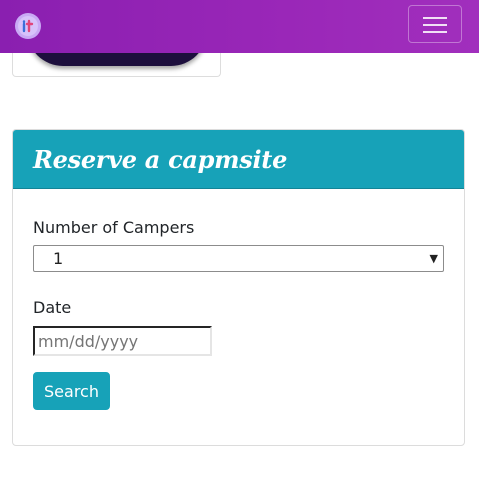 This screenshot has height=489, width=479. I want to click on date-input, so click(122, 341).